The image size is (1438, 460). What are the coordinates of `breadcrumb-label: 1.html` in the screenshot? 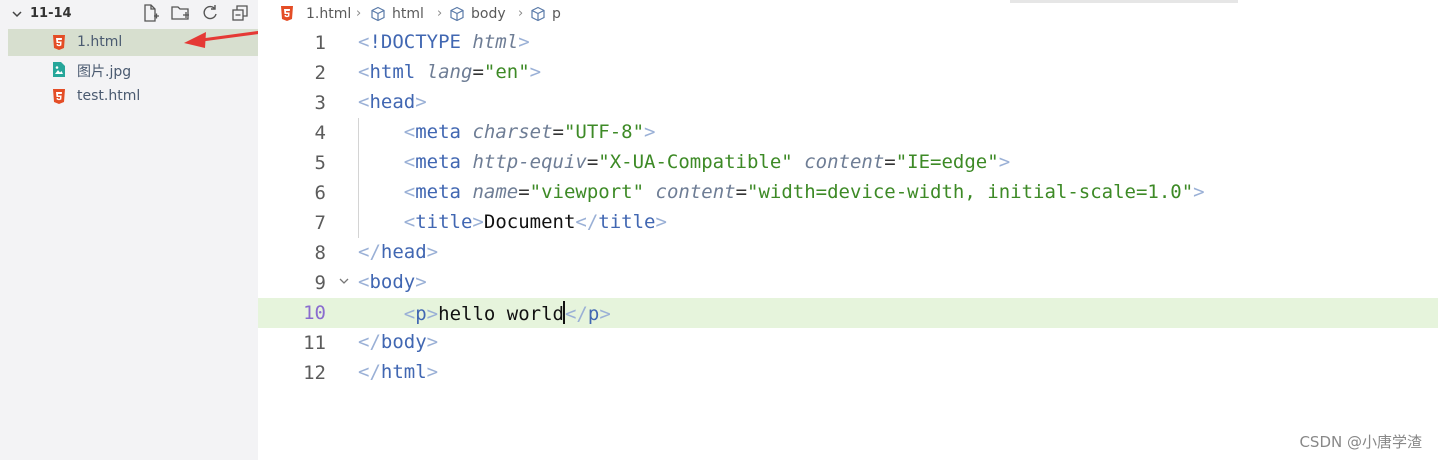 It's located at (329, 14).